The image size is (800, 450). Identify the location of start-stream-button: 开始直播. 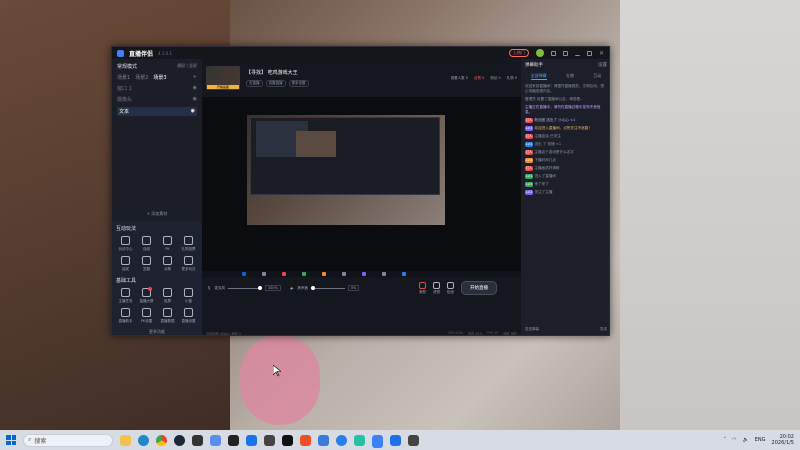
(479, 288).